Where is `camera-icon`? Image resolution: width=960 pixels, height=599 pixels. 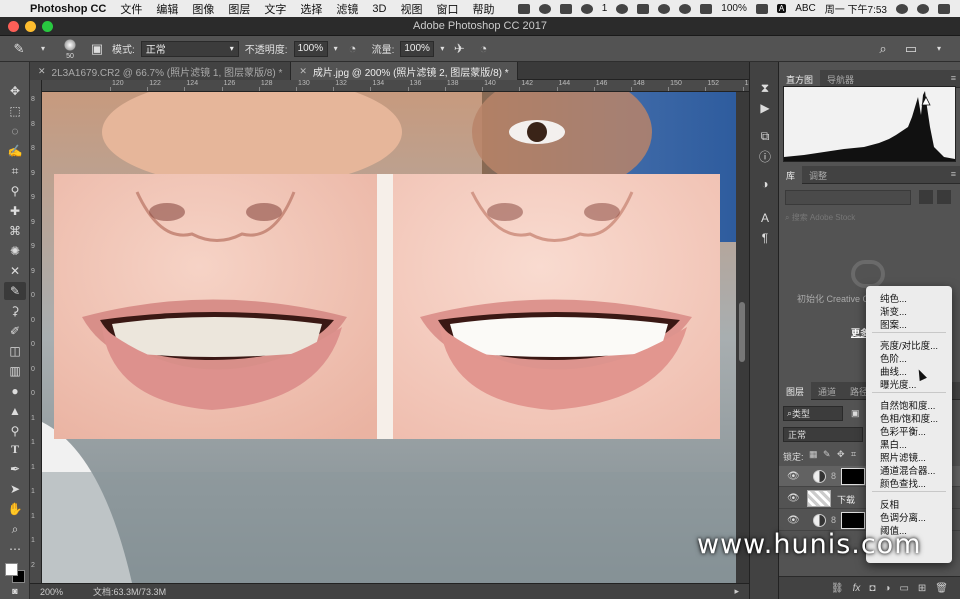 camera-icon is located at coordinates (523, 8).